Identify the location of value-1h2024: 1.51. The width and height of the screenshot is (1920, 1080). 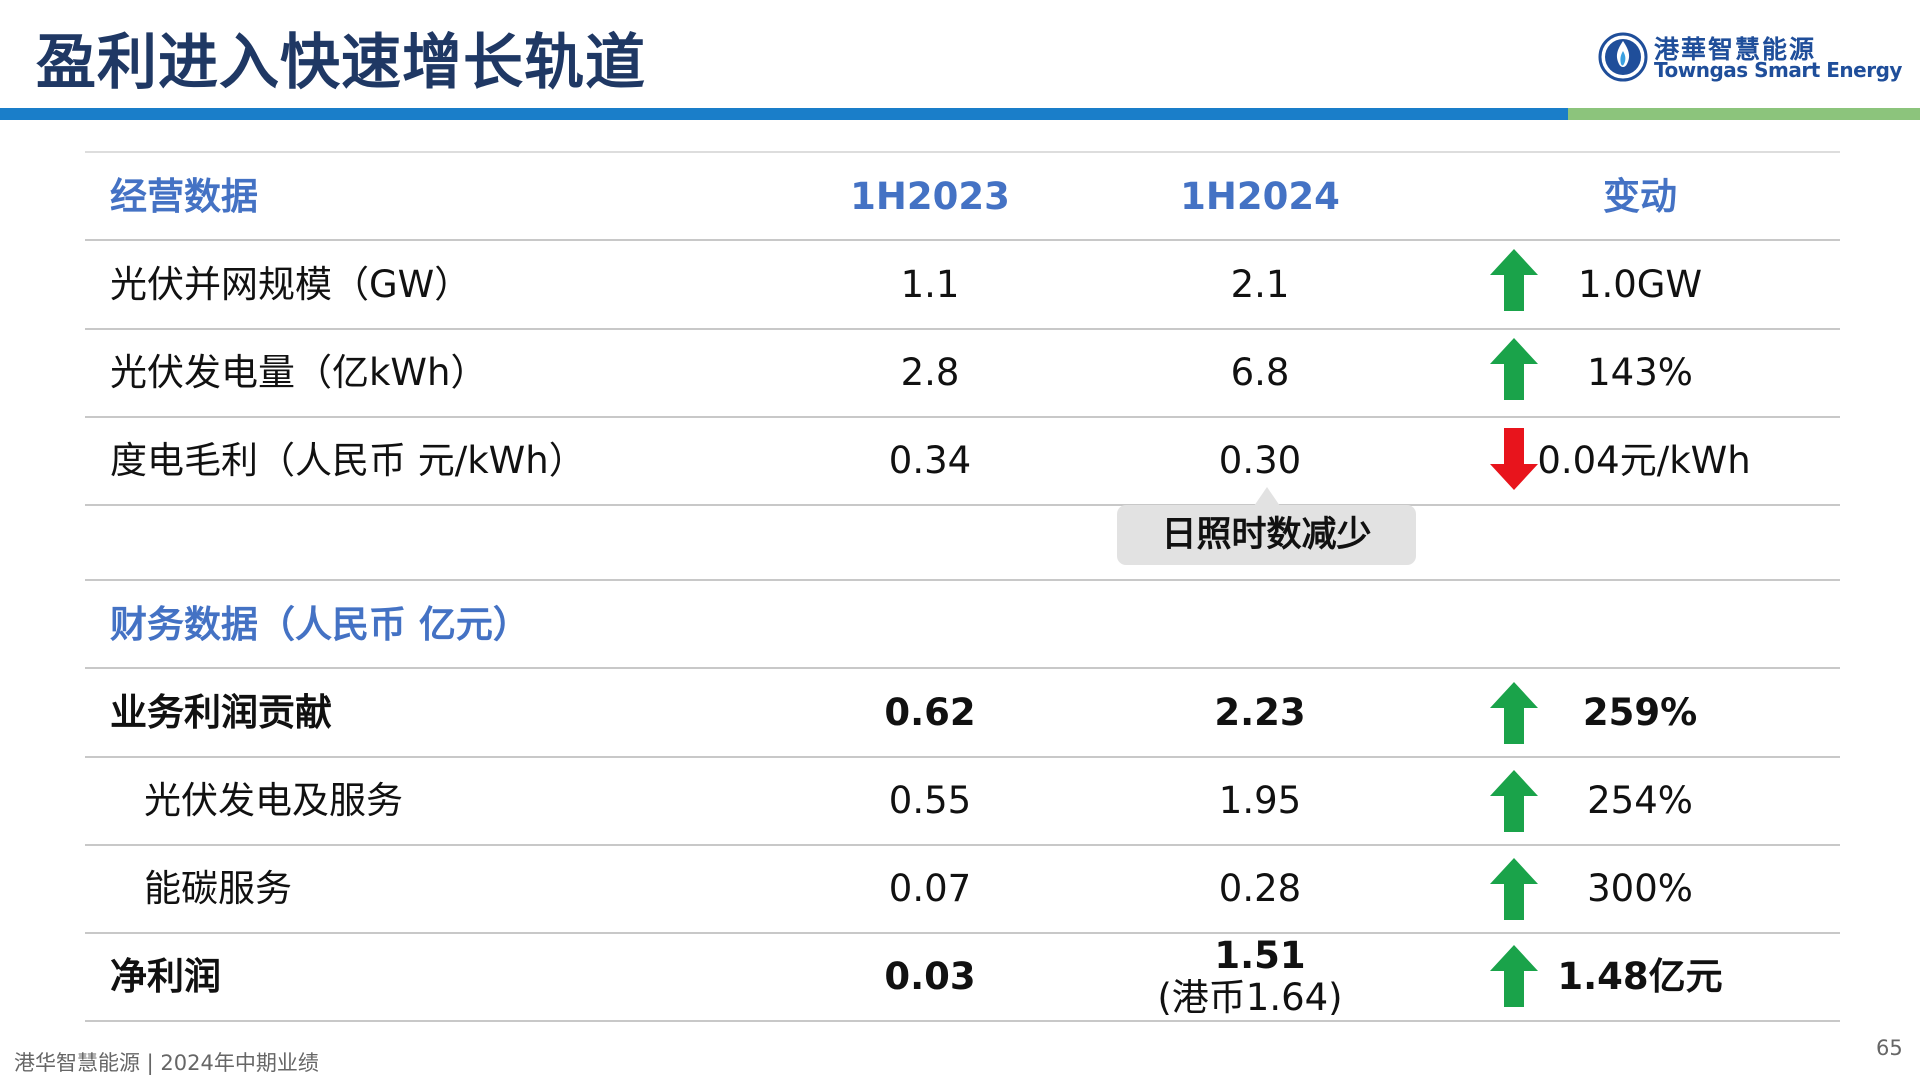
(1260, 955).